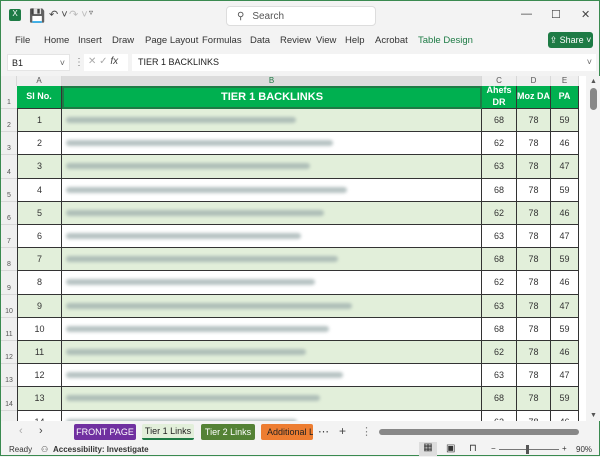  What do you see at coordinates (323, 431) in the screenshot?
I see `more-sheets-icon: ⋯` at bounding box center [323, 431].